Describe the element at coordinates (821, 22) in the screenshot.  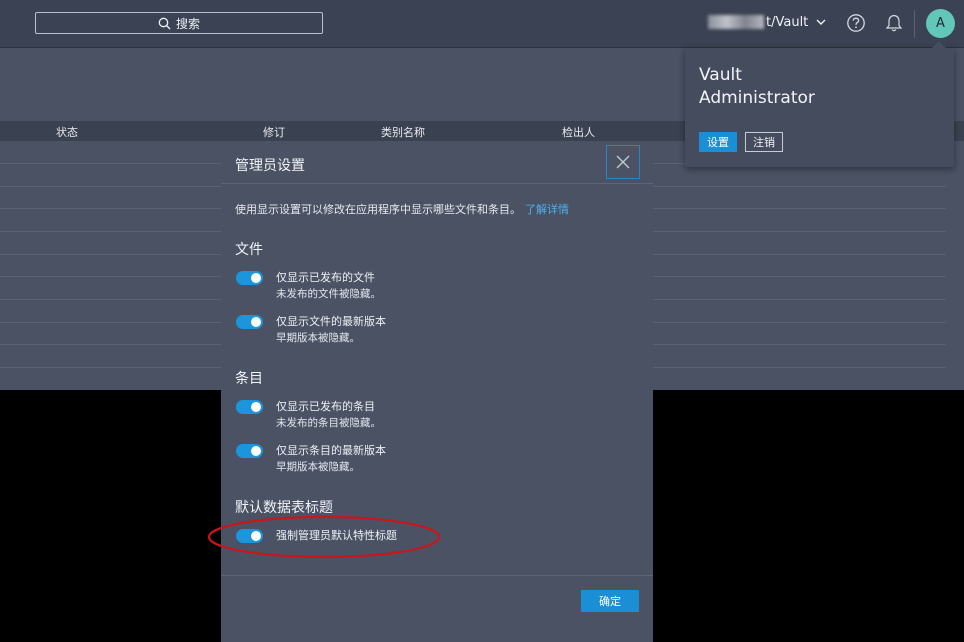
I see `chevron-down-icon` at that location.